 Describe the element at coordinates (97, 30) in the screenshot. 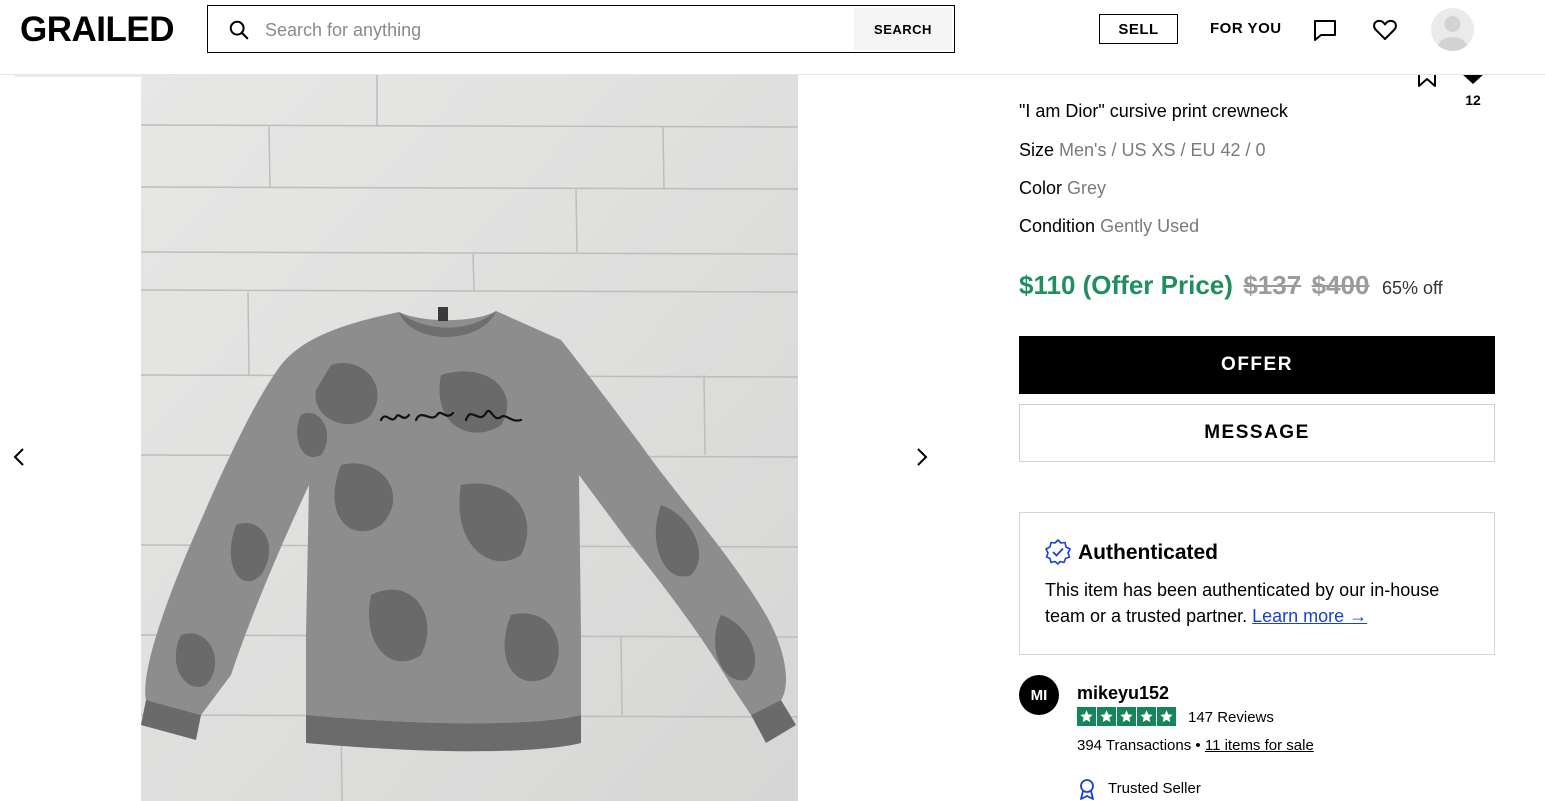

I see `grailed-logo: GRAILED` at that location.